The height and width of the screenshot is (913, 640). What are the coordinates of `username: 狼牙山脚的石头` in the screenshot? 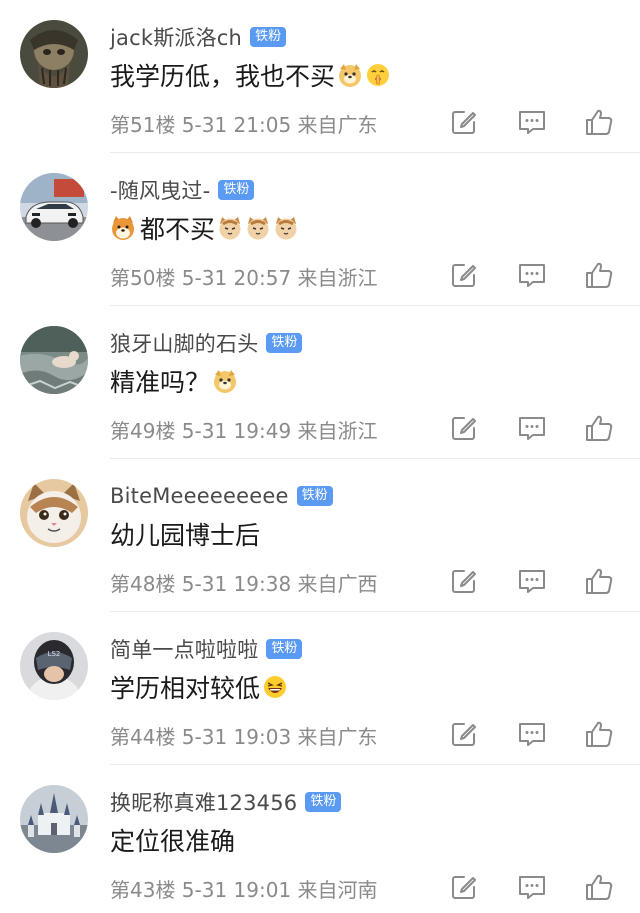 It's located at (184, 343).